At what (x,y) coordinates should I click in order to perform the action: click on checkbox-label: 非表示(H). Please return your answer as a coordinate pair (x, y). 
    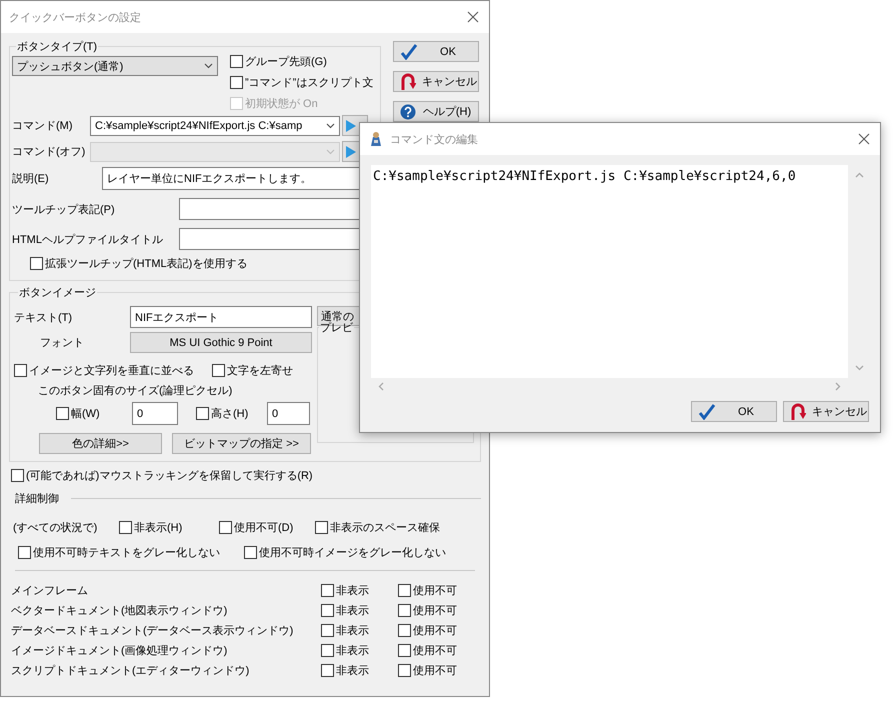
    Looking at the image, I should click on (158, 528).